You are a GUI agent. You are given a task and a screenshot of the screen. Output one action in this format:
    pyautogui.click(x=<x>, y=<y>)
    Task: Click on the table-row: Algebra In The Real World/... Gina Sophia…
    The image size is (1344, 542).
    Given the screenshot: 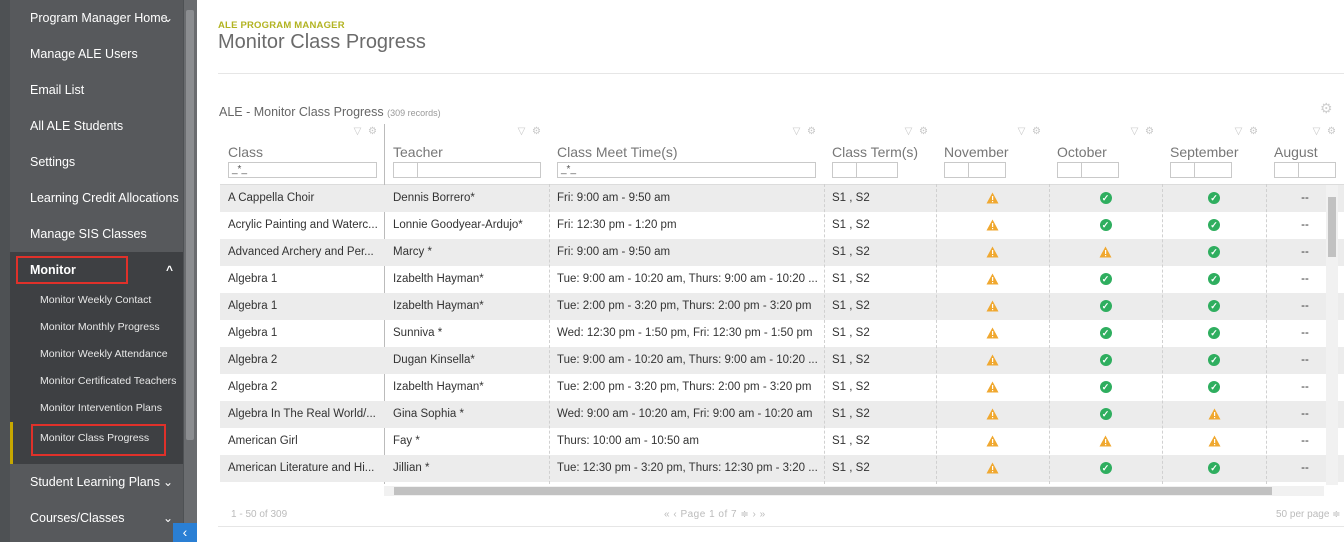 What is the action you would take?
    pyautogui.click(x=782, y=414)
    